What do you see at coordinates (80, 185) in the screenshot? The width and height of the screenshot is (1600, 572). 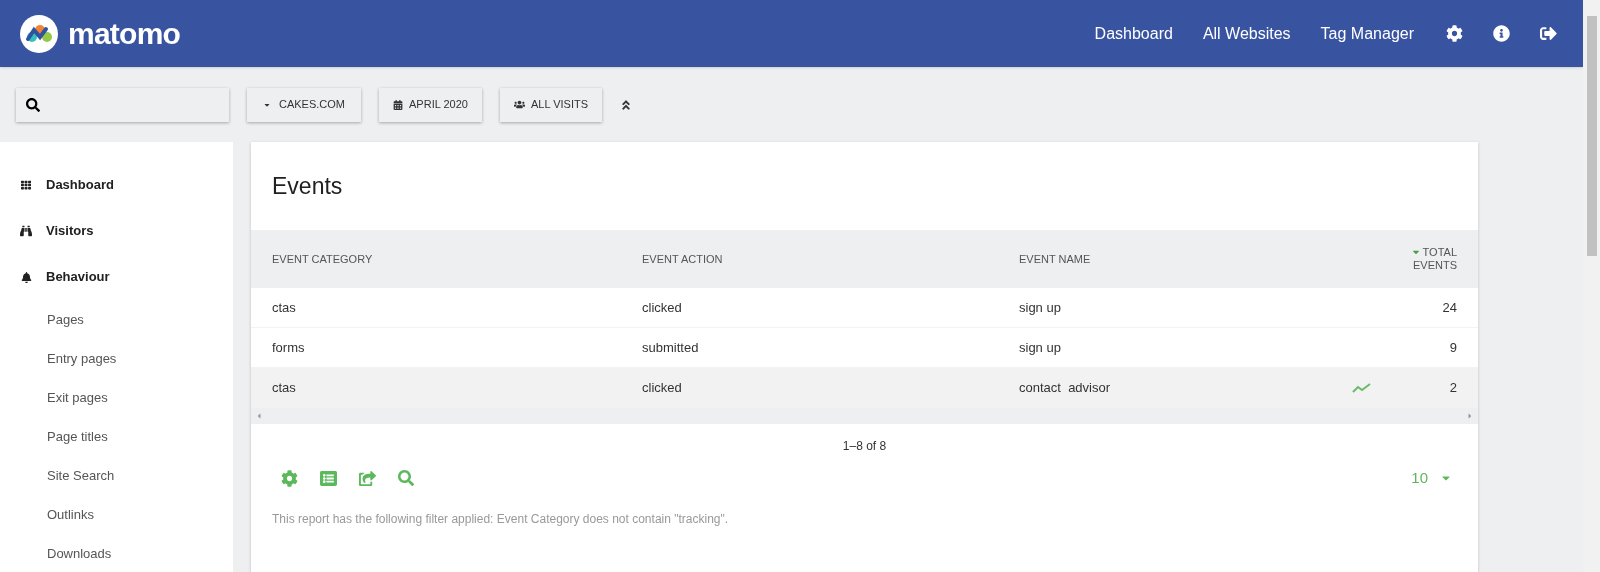 I see `sidebar-section: Dashboard` at bounding box center [80, 185].